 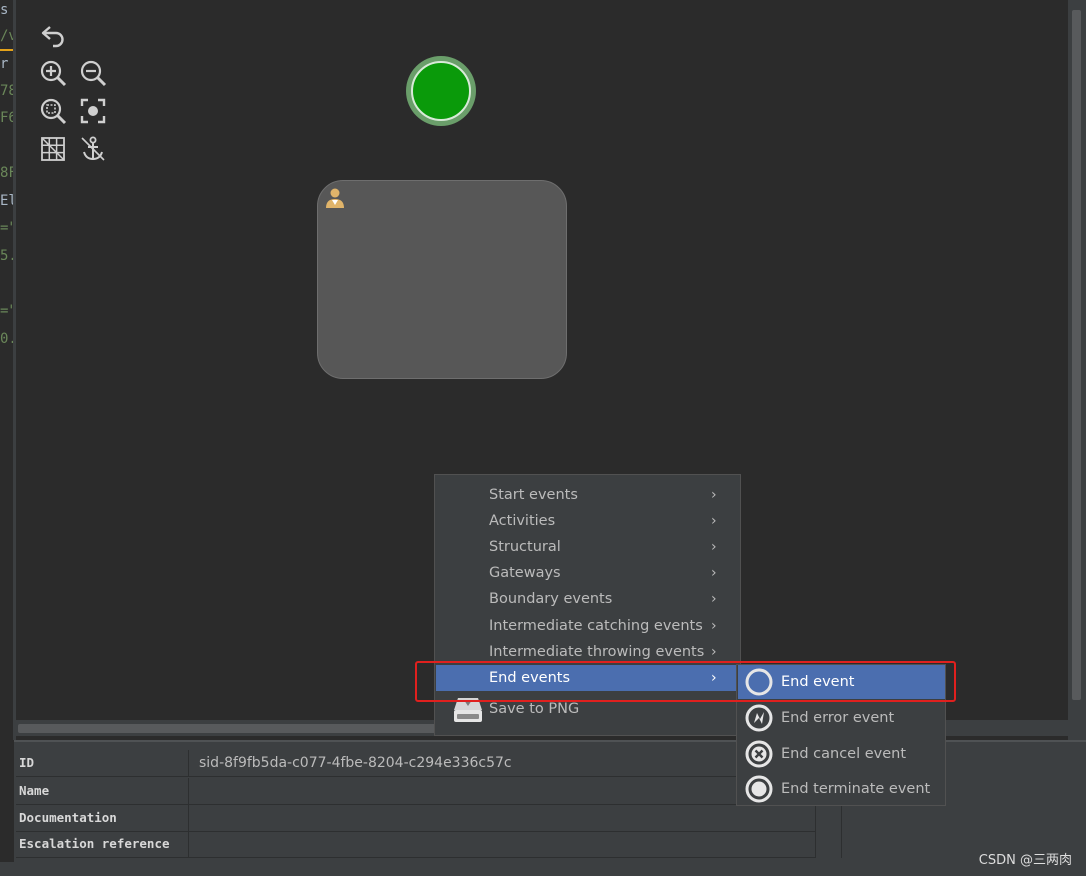 What do you see at coordinates (587, 573) in the screenshot?
I see `menu-item-gateways: Gateways ›` at bounding box center [587, 573].